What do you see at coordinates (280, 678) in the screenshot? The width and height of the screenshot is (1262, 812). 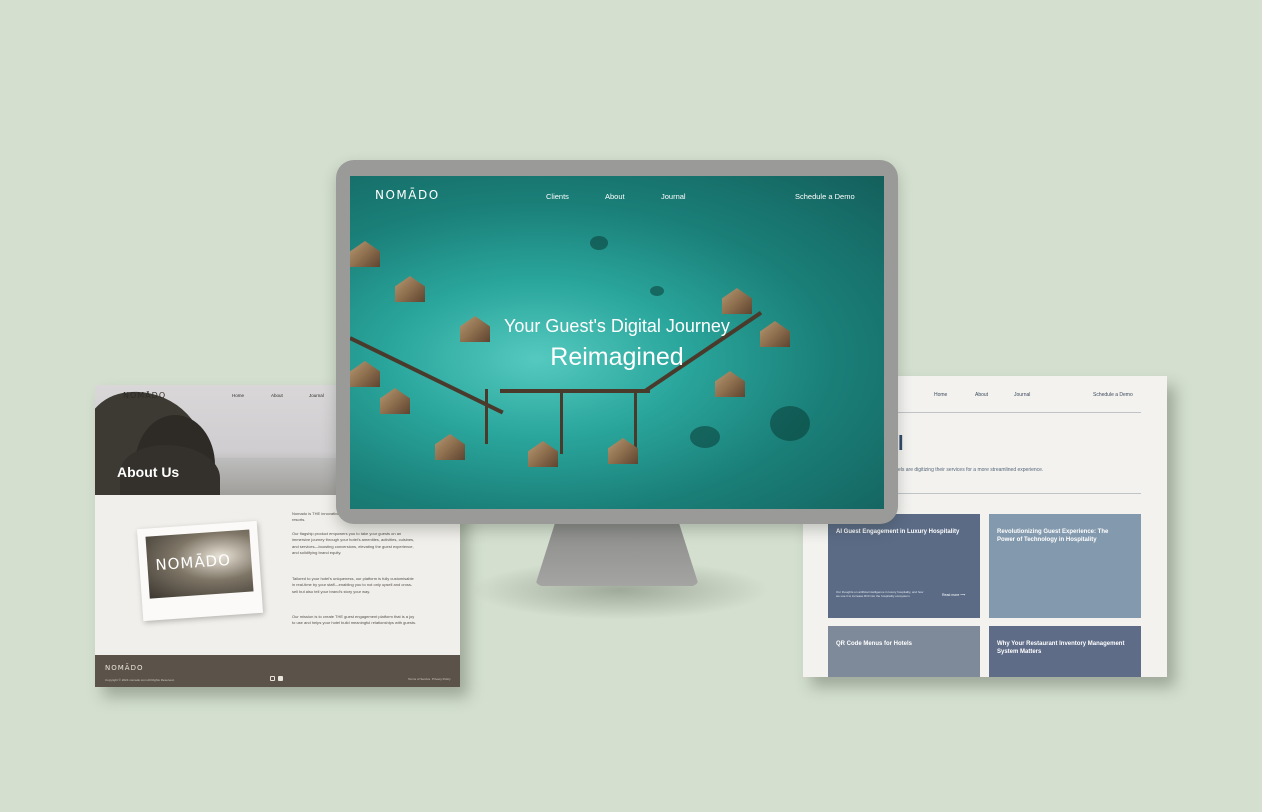 I see `linkedin-icon` at bounding box center [280, 678].